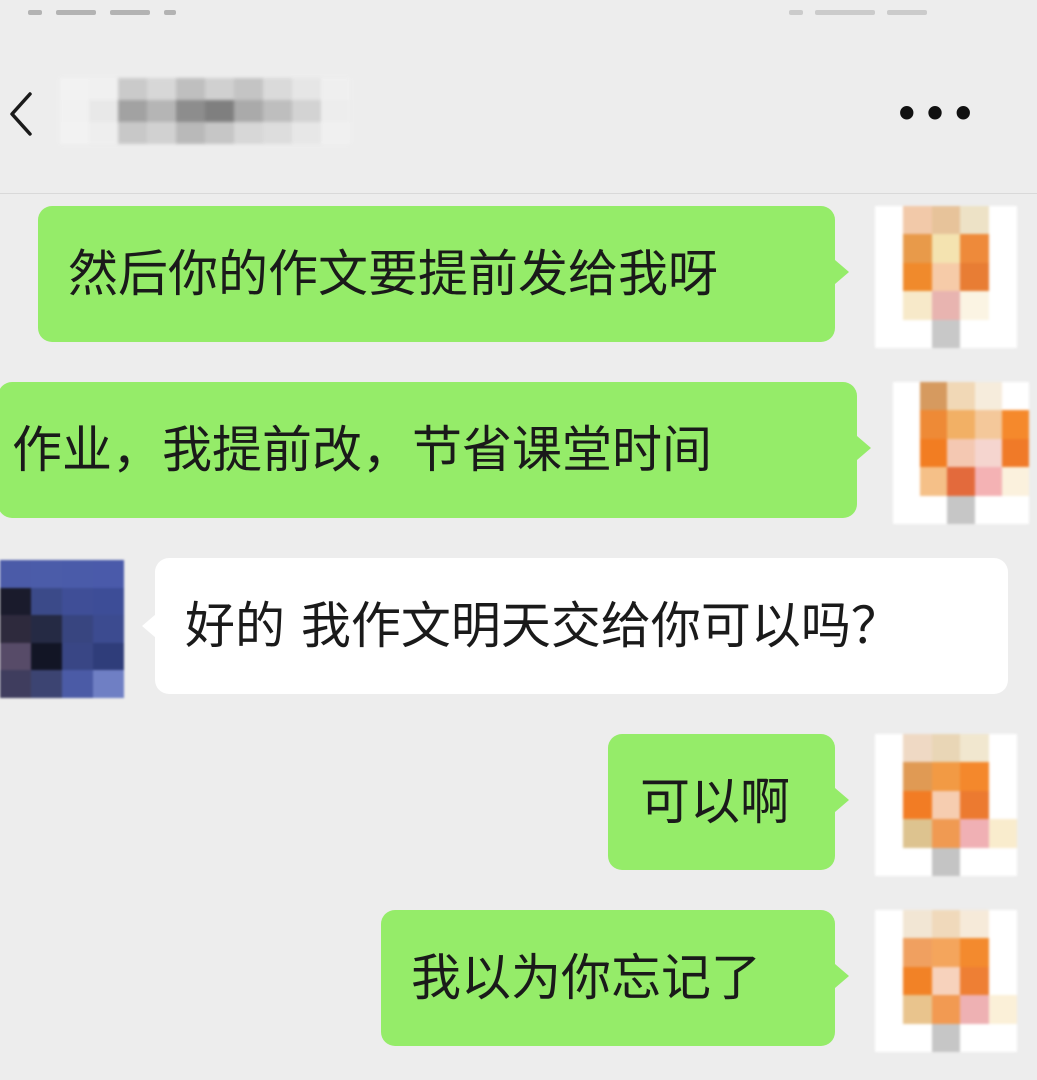  What do you see at coordinates (205, 111) in the screenshot?
I see `chat-title-pixelated` at bounding box center [205, 111].